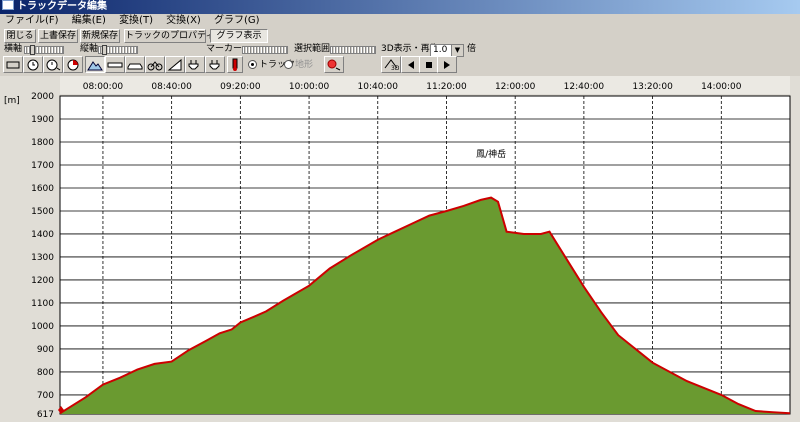  I want to click on map-pin-button, so click(334, 64).